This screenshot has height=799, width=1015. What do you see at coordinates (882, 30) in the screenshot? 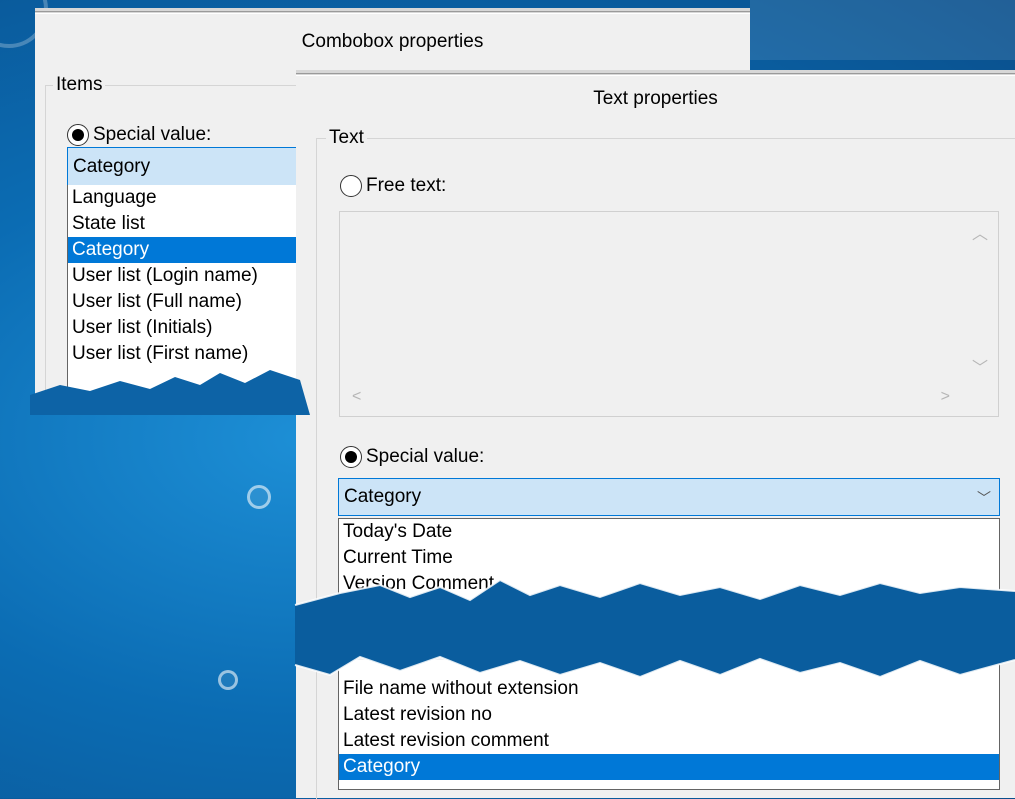
I see `background-panel` at bounding box center [882, 30].